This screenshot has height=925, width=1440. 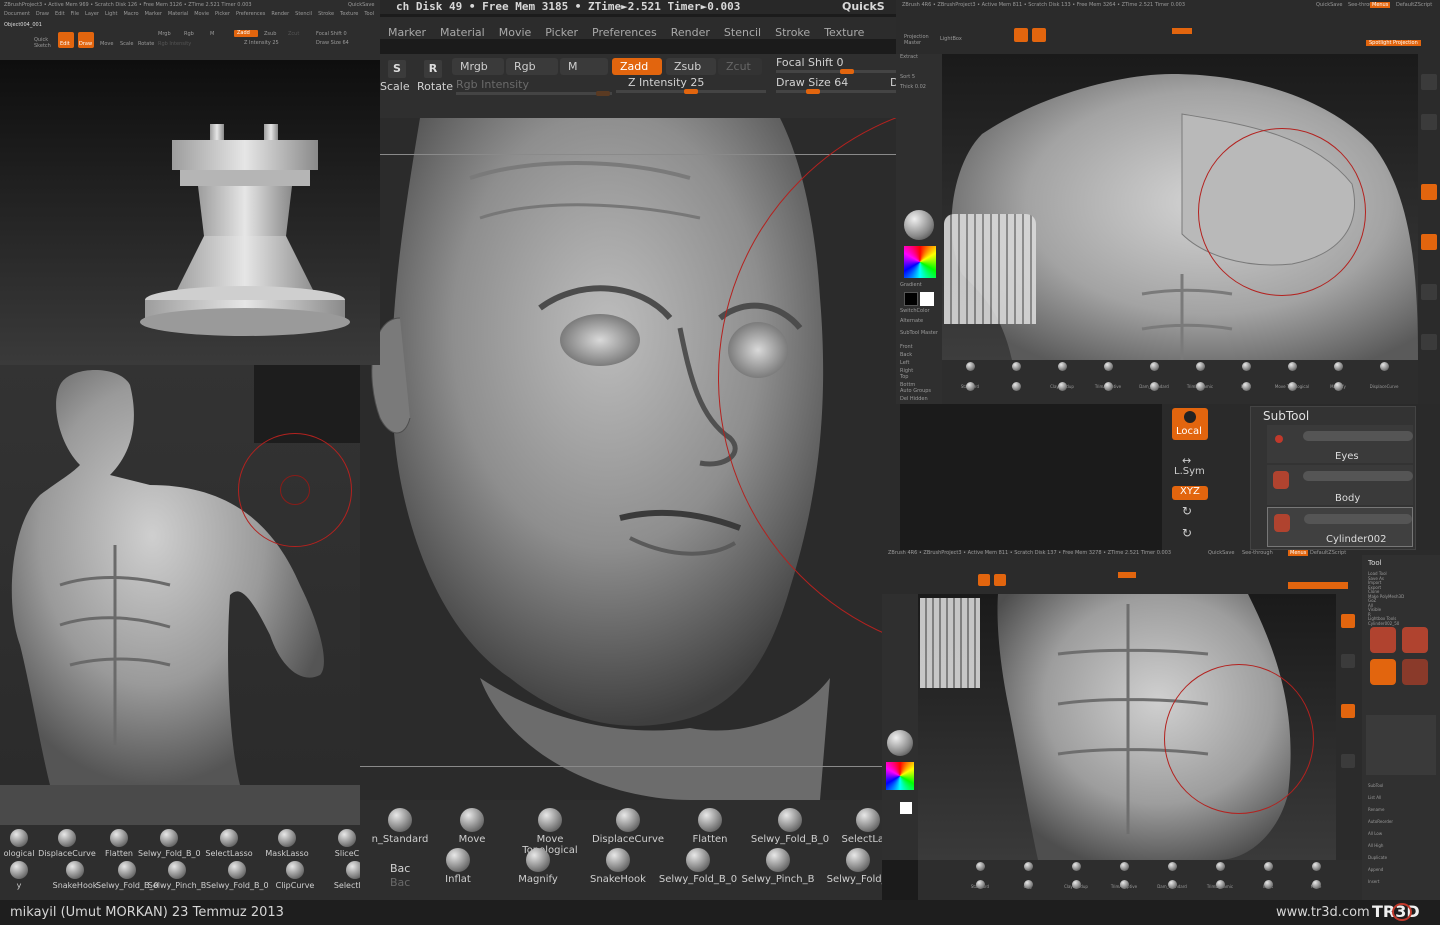 What do you see at coordinates (1268, 890) in the screenshot?
I see `rb-brush-14: SelectLasso` at bounding box center [1268, 890].